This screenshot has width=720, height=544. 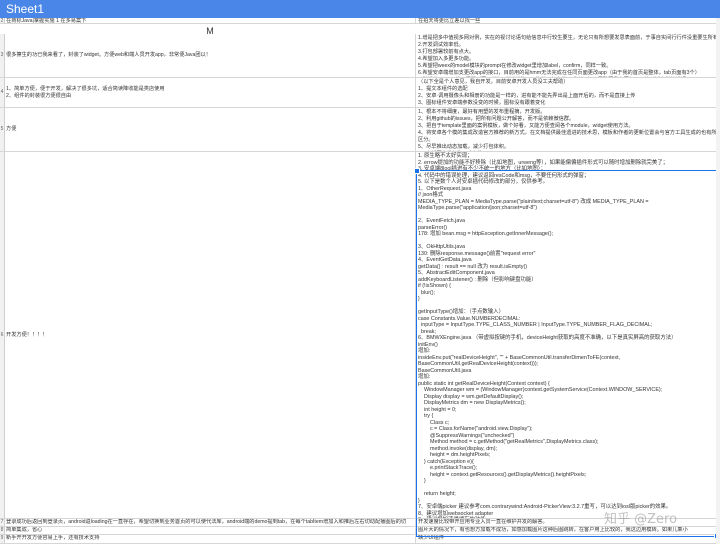 I want to click on table-cell: 方便, so click(x=210, y=129).